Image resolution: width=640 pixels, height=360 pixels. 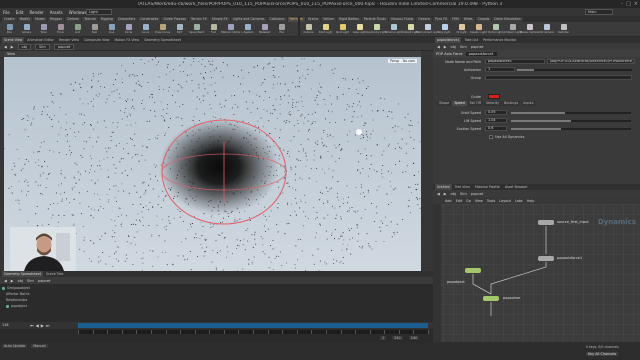 I want to click on shelf-tab-viscous-fluids: Viscous Fluids, so click(x=402, y=19).